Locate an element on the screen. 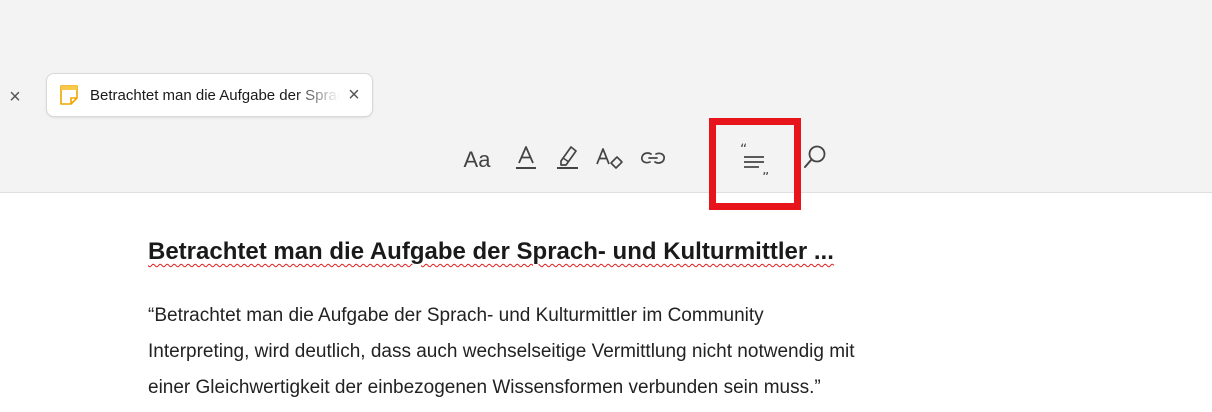 Image resolution: width=1212 pixels, height=412 pixels. search-icon is located at coordinates (815, 160).